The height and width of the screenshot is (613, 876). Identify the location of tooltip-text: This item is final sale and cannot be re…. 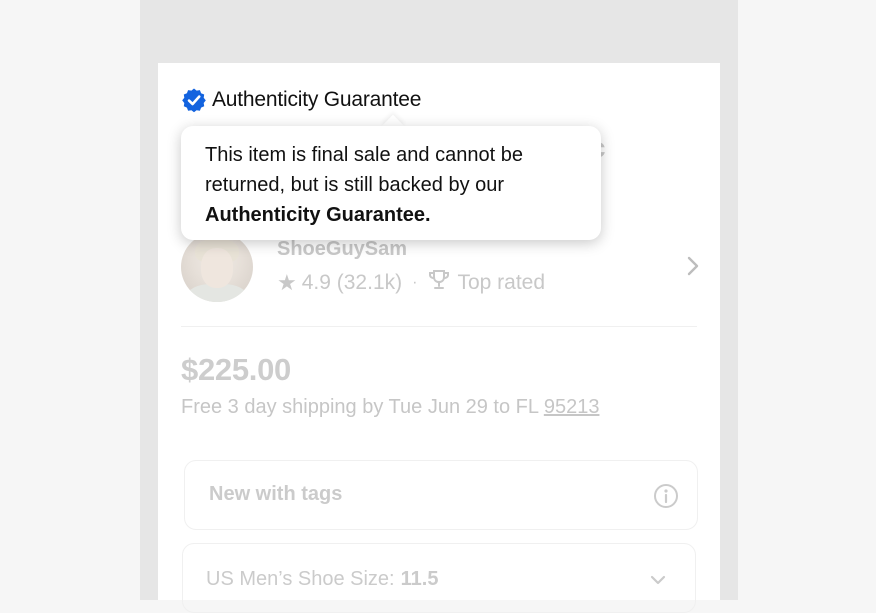
(393, 185).